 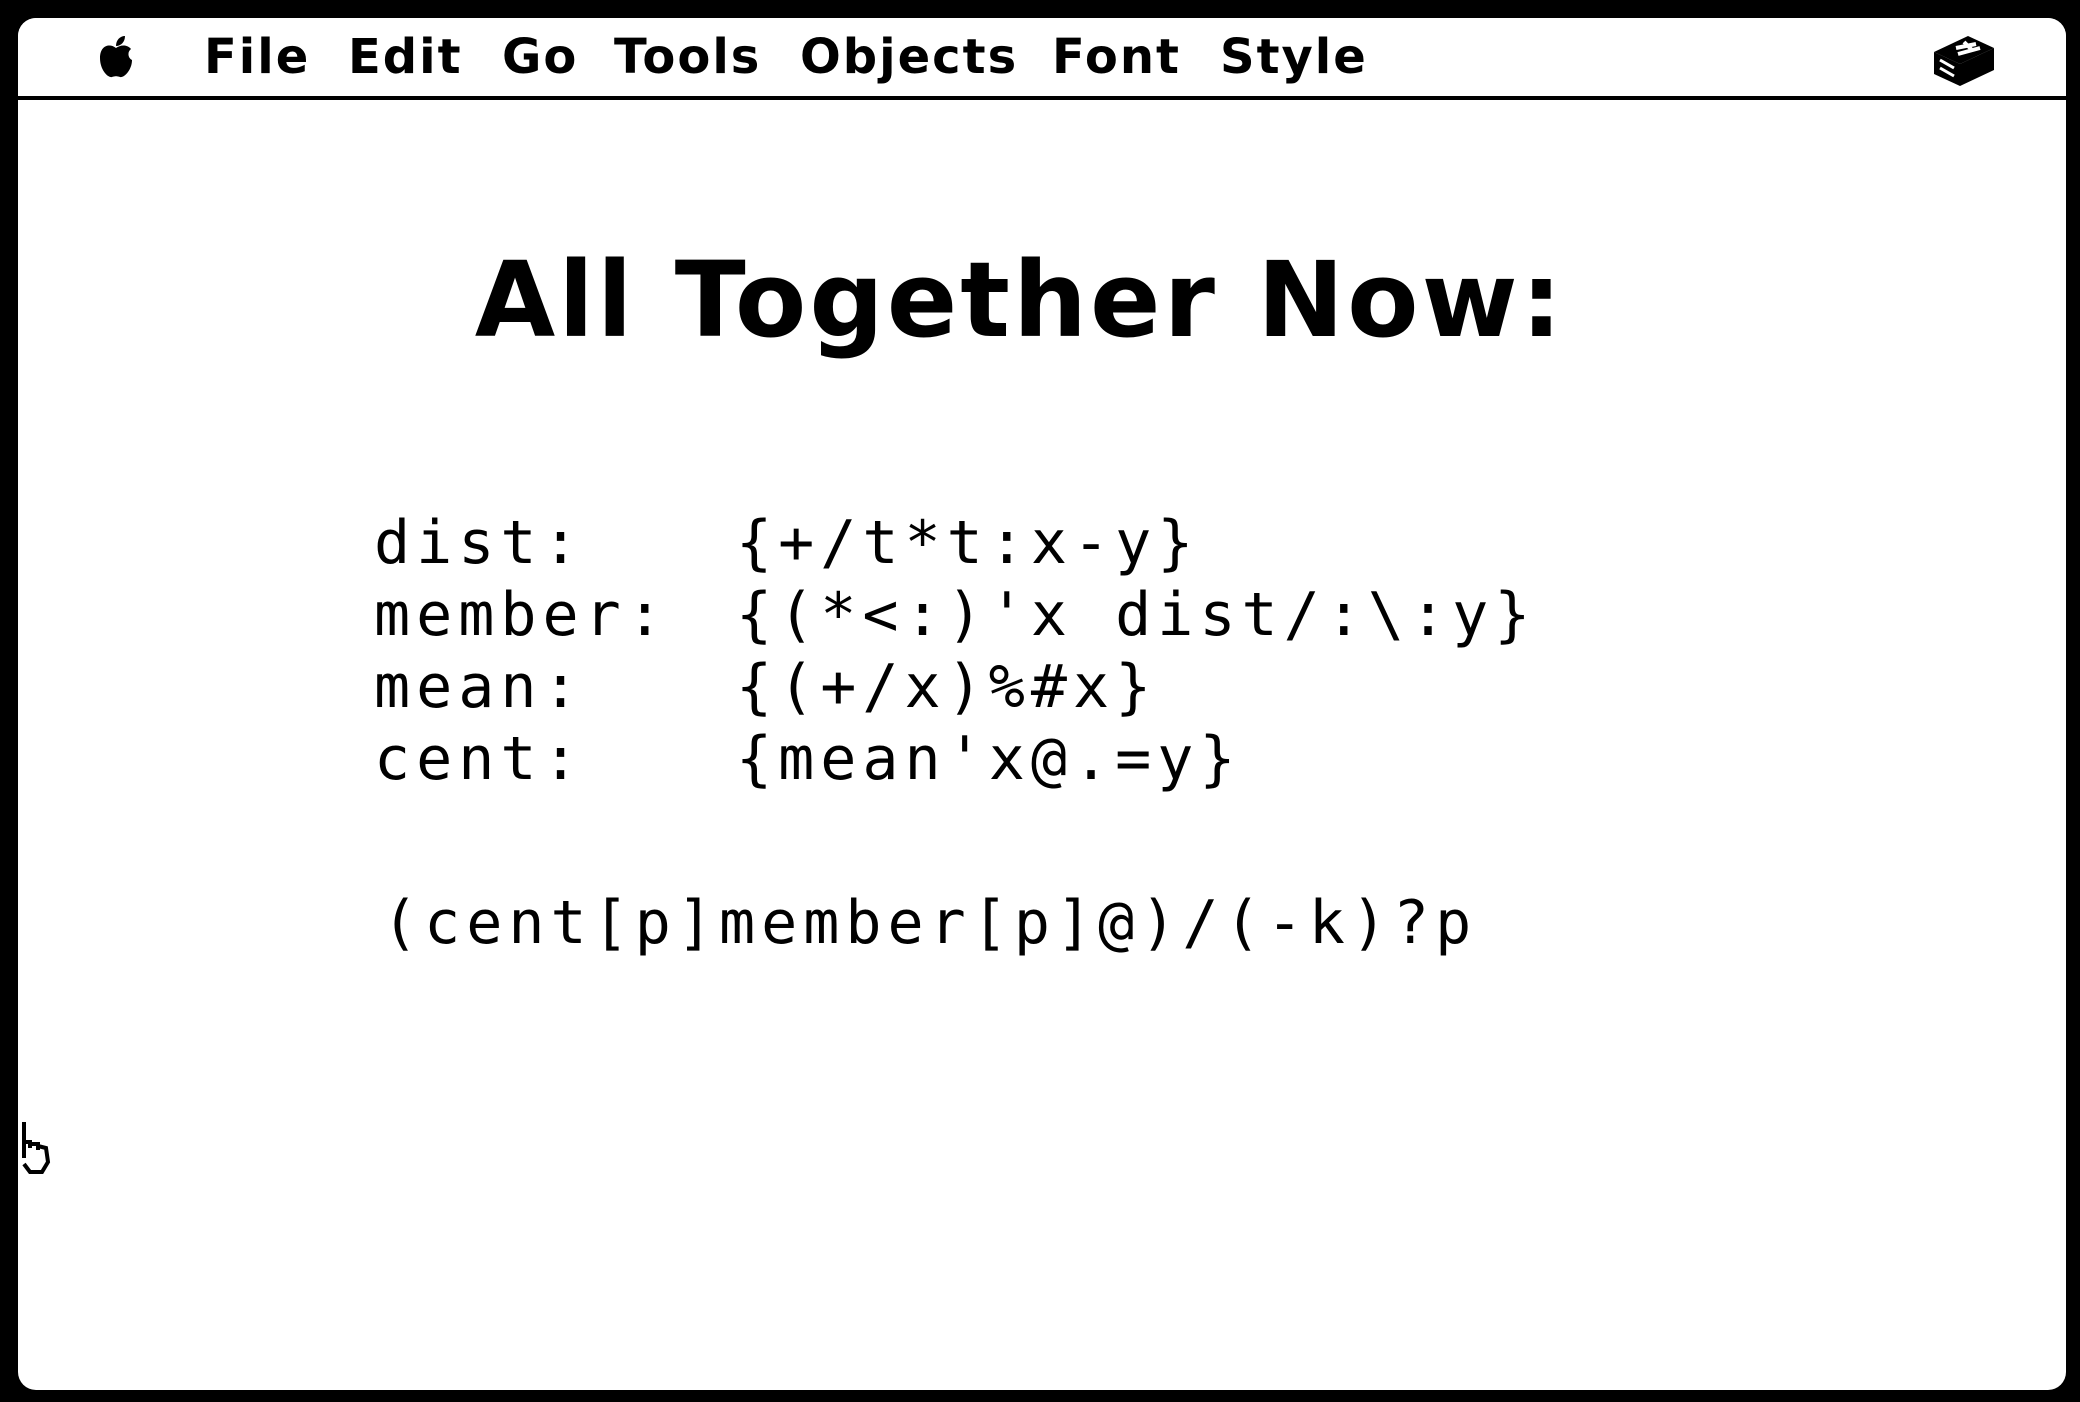 I want to click on definition-body: {(*<:)'x dist/:\:y}, so click(x=1136, y=615).